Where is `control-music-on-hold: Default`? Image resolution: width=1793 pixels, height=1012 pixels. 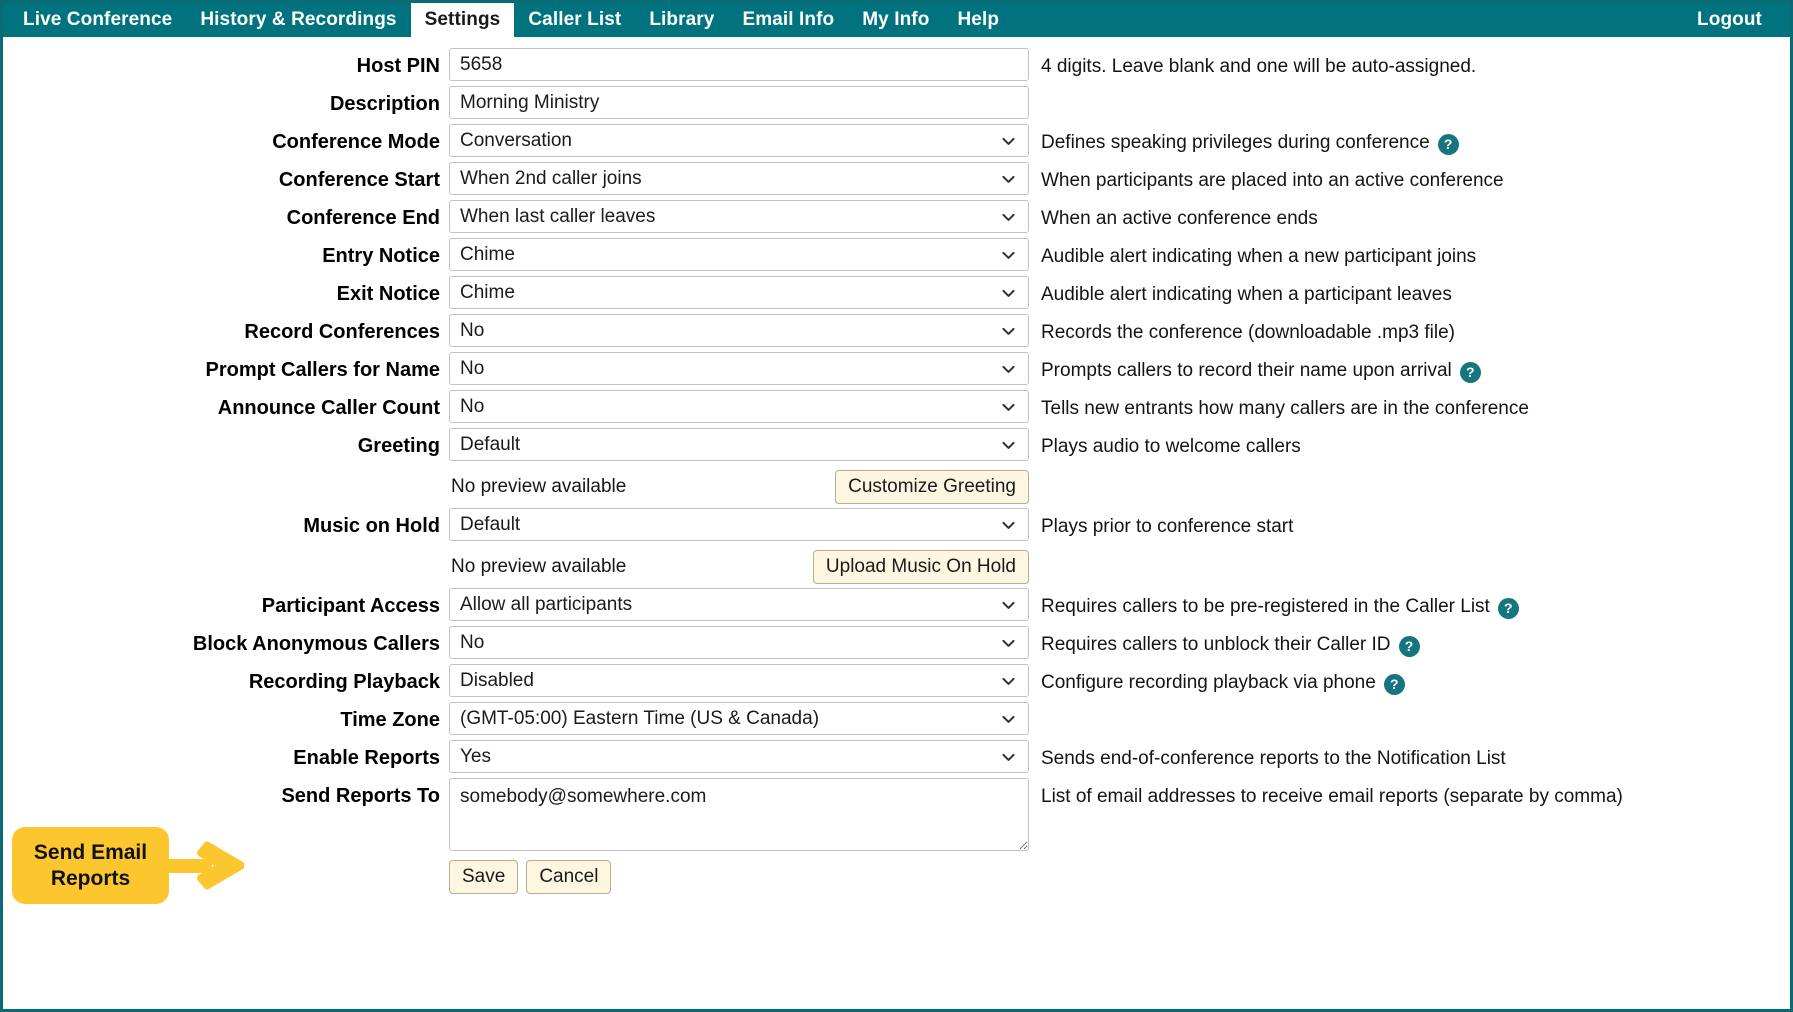
control-music-on-hold: Default is located at coordinates (739, 524).